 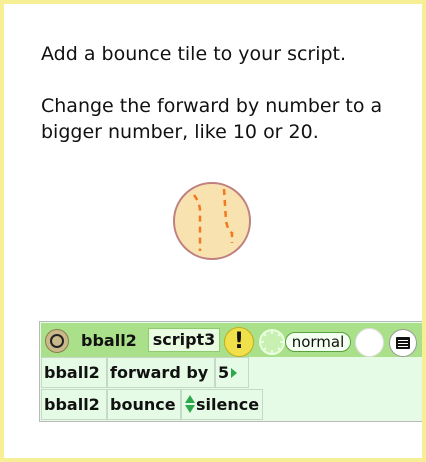 I want to click on clock-icon, so click(x=272, y=342).